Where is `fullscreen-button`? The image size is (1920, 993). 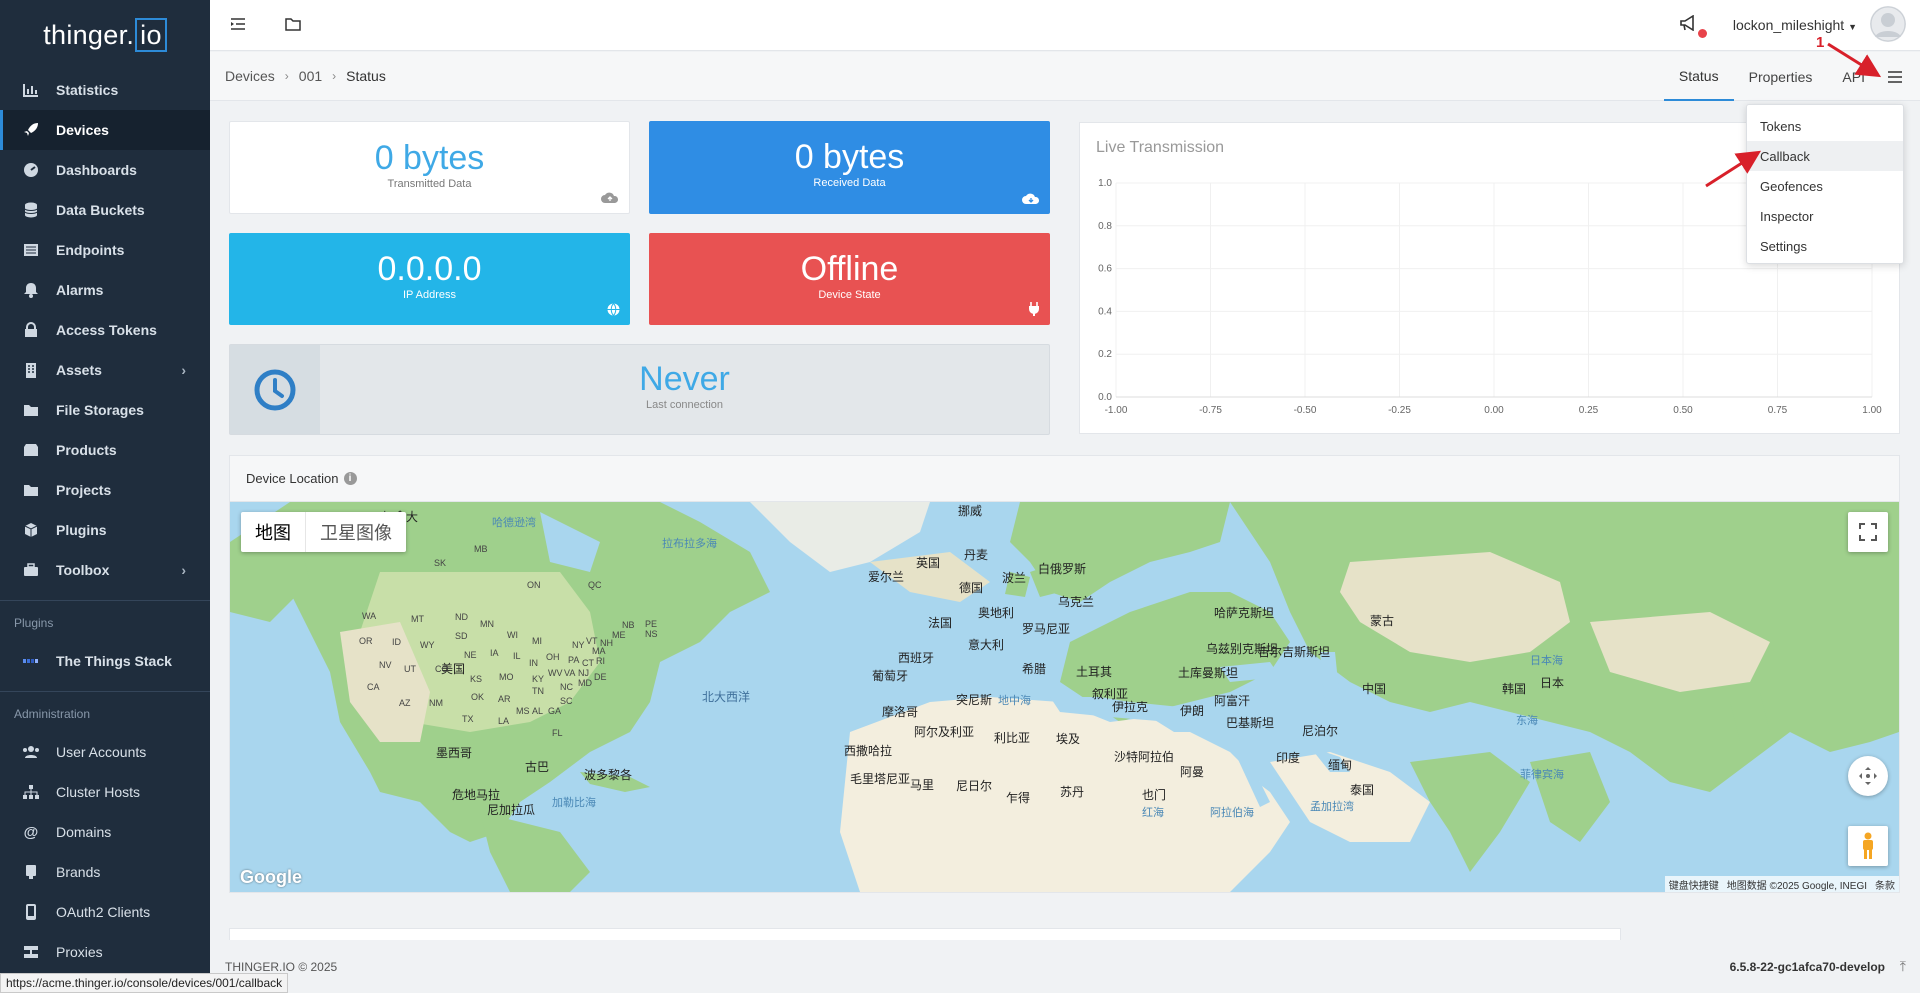 fullscreen-button is located at coordinates (1868, 532).